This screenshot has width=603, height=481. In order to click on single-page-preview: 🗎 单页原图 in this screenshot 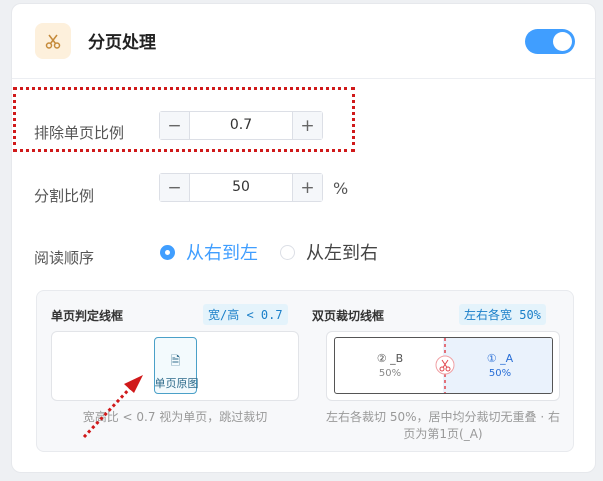, I will do `click(175, 366)`.